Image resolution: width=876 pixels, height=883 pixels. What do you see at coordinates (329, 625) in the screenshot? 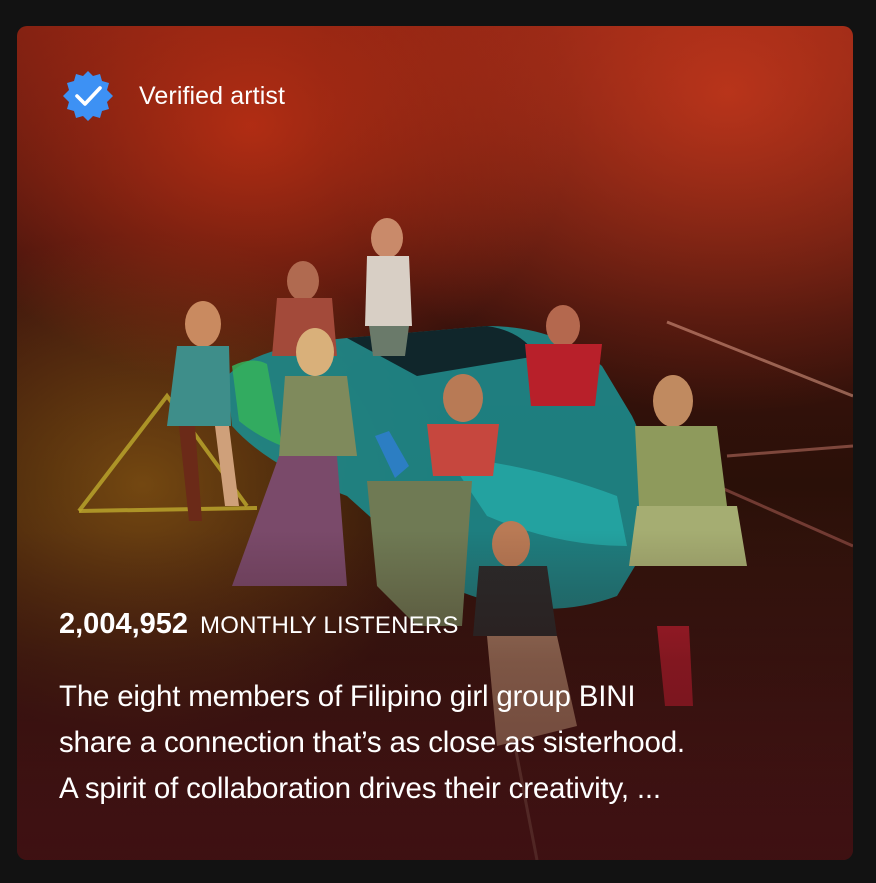
I see `monthly-listeners-label: MONTHLY LISTENERS` at bounding box center [329, 625].